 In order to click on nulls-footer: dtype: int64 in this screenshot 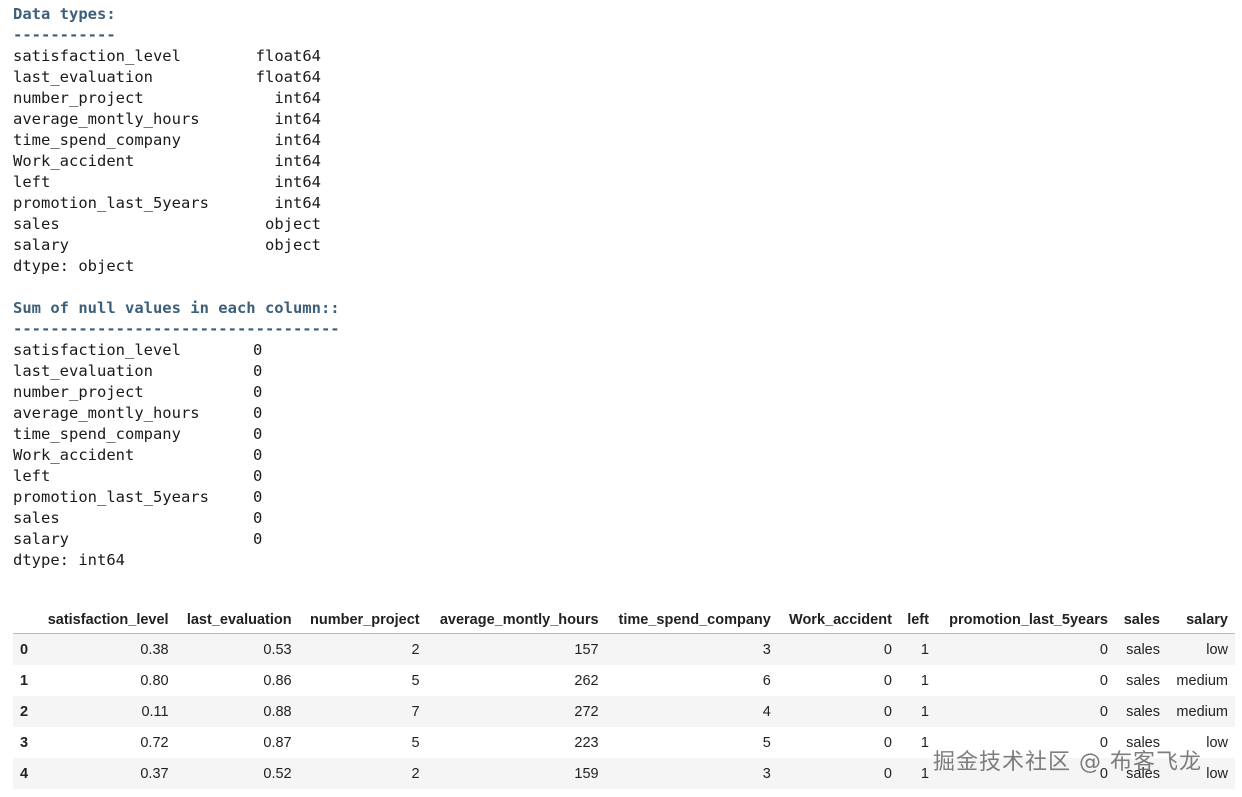, I will do `click(69, 560)`.